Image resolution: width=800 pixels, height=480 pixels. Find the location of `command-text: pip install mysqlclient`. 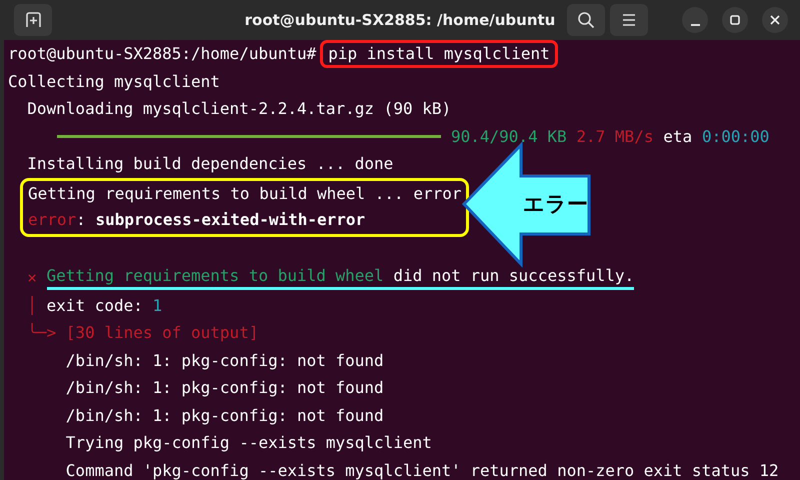

command-text: pip install mysqlclient is located at coordinates (439, 54).